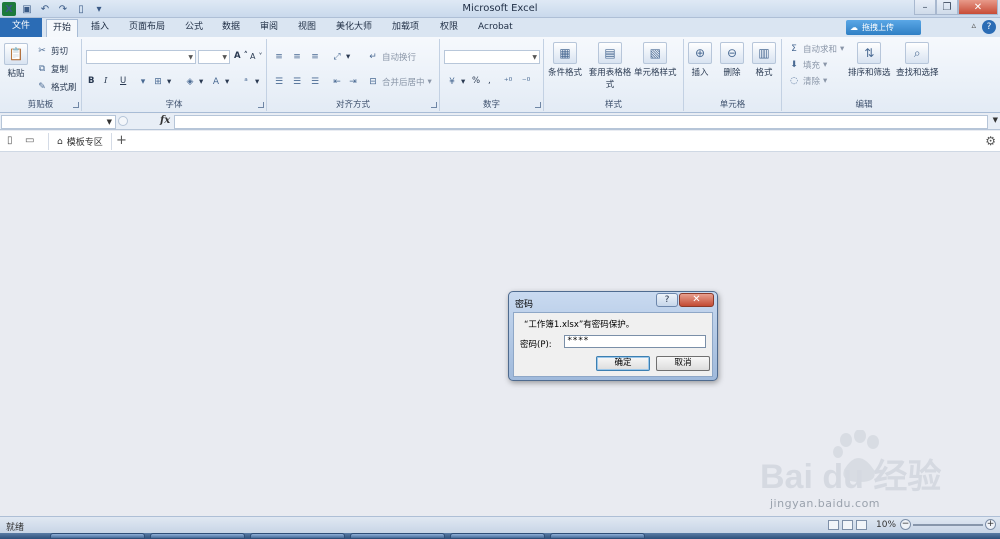 The width and height of the screenshot is (1000, 539). What do you see at coordinates (696, 300) in the screenshot?
I see `dialog-close-button: ✕` at bounding box center [696, 300].